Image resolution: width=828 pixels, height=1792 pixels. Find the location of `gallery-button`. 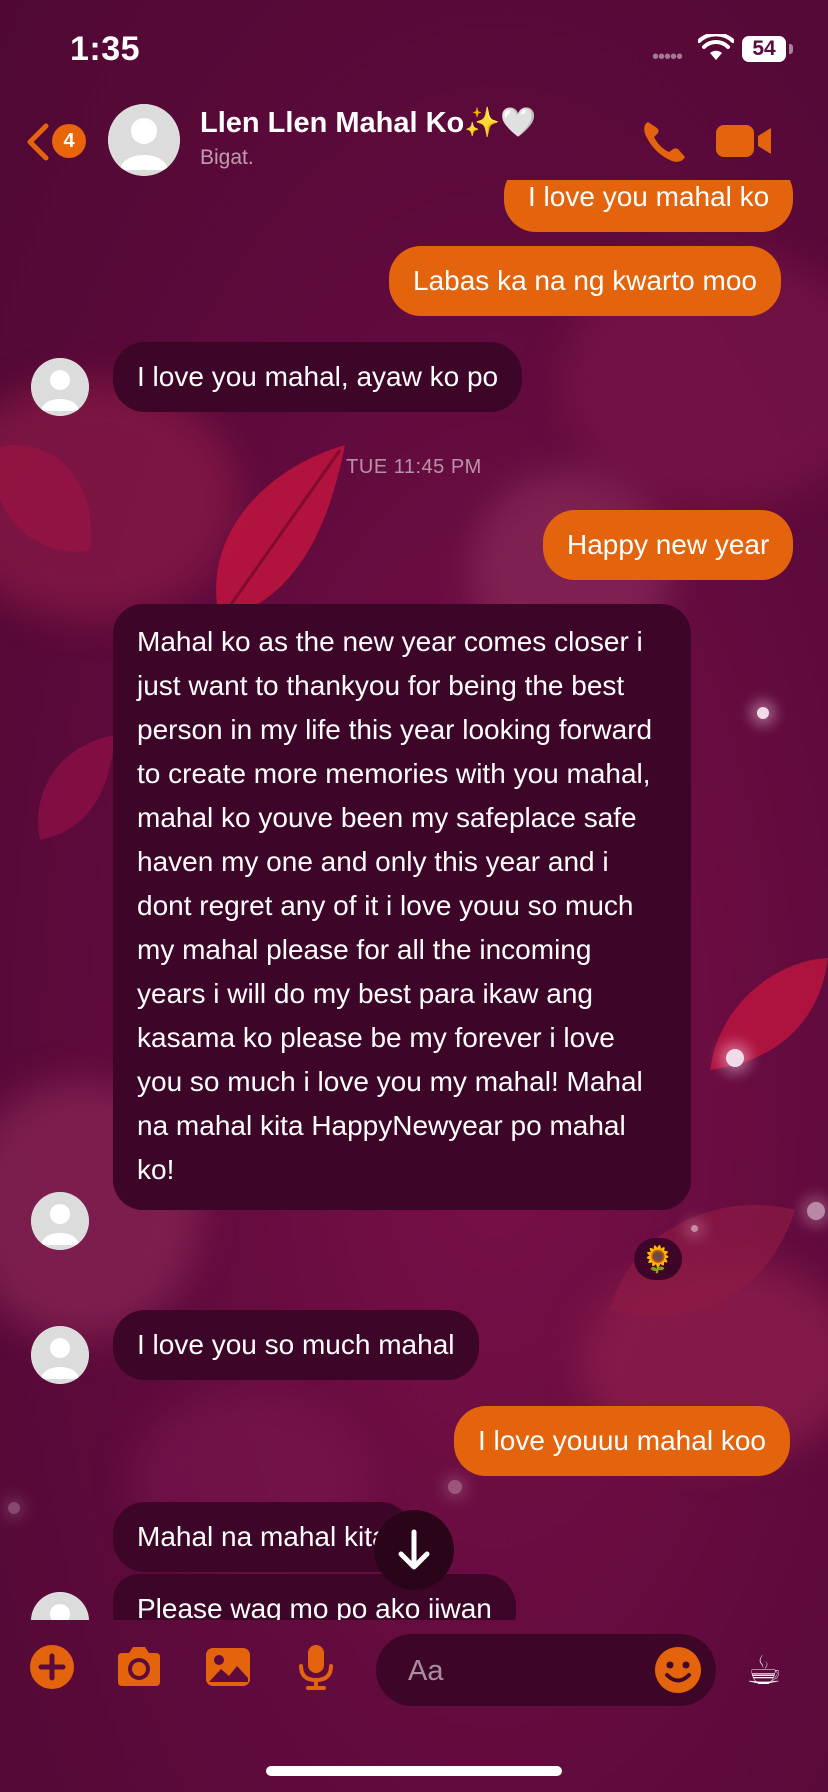

gallery-button is located at coordinates (228, 1667).